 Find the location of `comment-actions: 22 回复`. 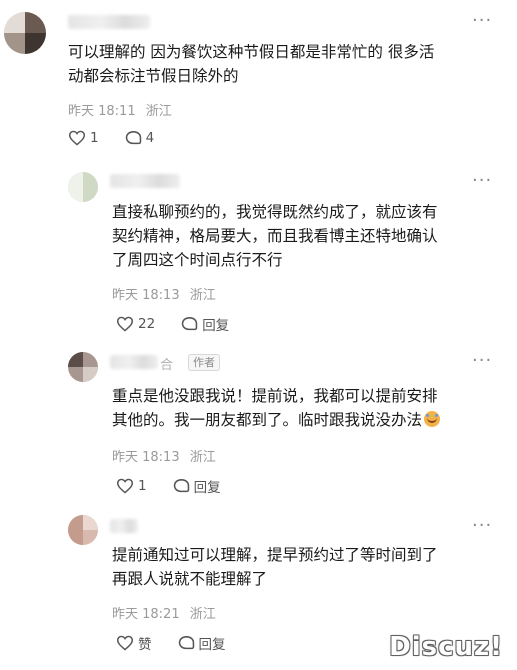

comment-actions: 22 回复 is located at coordinates (185, 324).